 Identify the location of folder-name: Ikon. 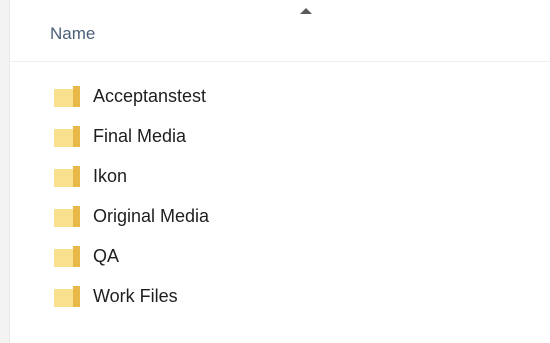
(110, 175).